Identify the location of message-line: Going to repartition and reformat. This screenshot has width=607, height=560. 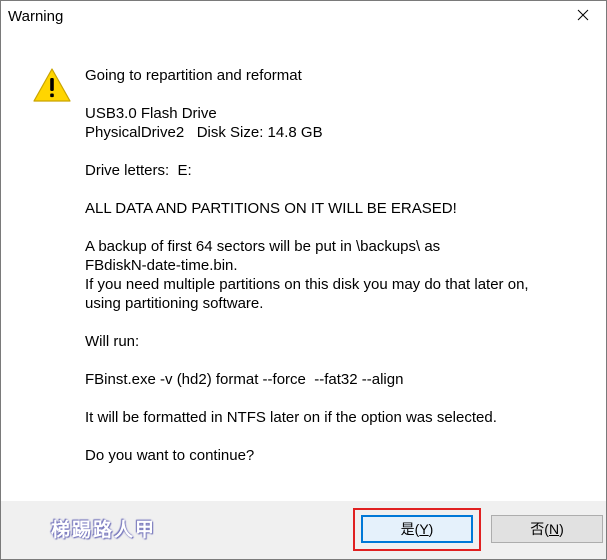
(193, 75).